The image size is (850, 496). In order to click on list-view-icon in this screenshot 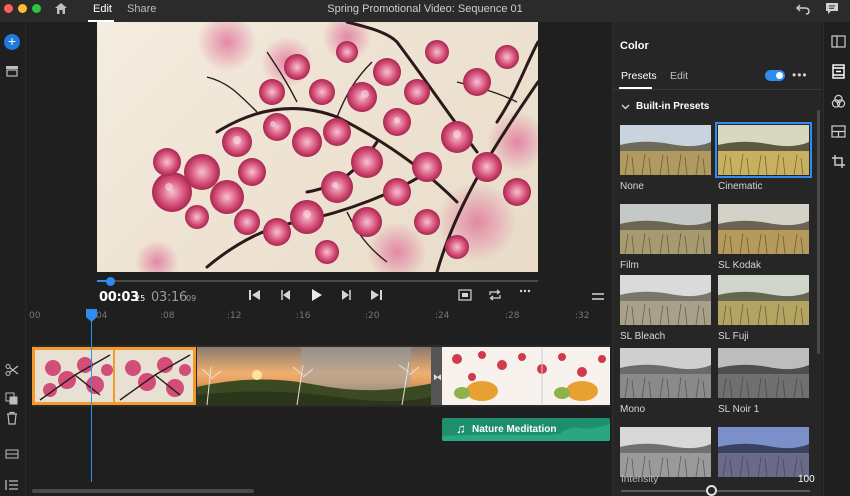, I will do `click(12, 485)`.